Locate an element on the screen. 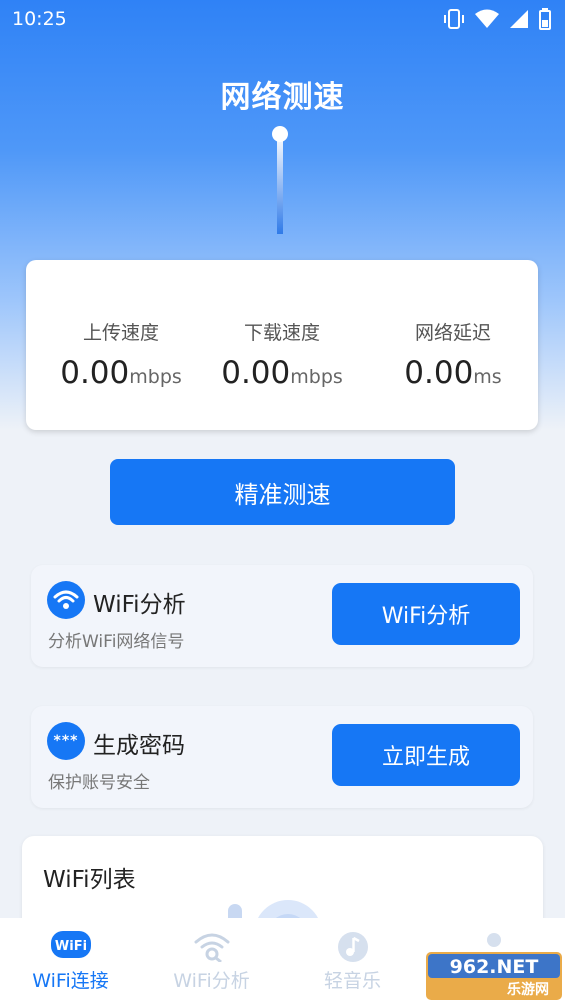 The height and width of the screenshot is (1004, 565). speed-gauge is located at coordinates (280, 180).